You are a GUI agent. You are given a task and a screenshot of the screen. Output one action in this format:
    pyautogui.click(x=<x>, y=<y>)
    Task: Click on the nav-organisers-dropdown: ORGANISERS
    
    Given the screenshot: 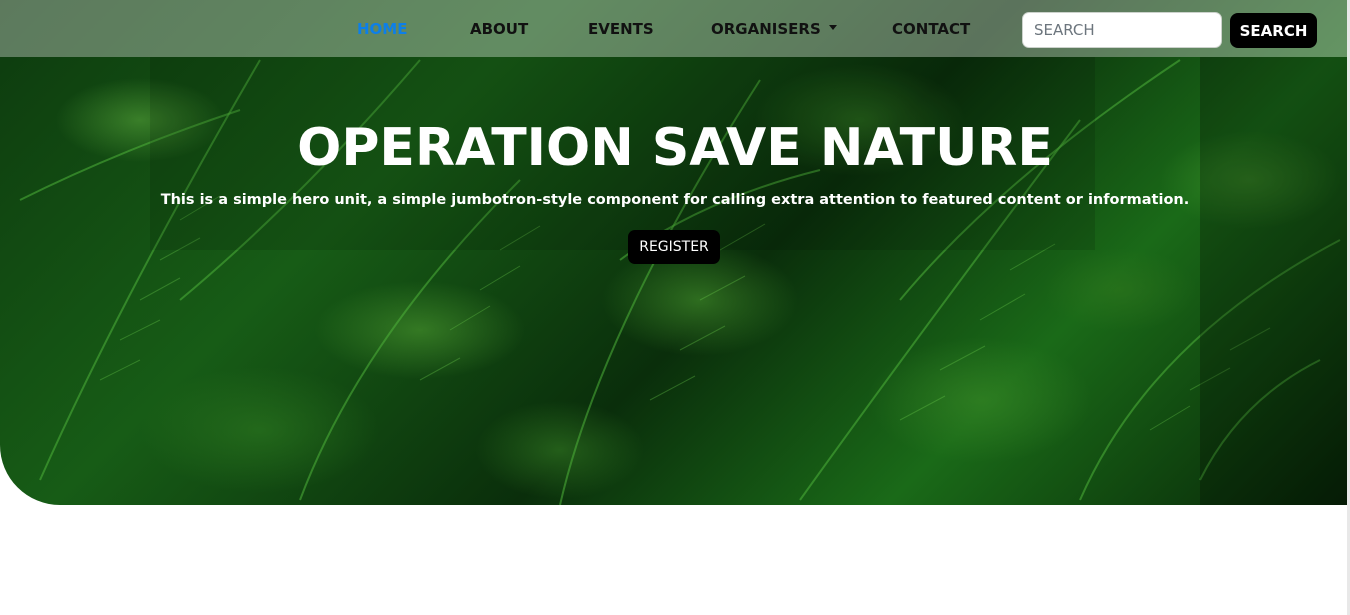 What is the action you would take?
    pyautogui.click(x=774, y=30)
    